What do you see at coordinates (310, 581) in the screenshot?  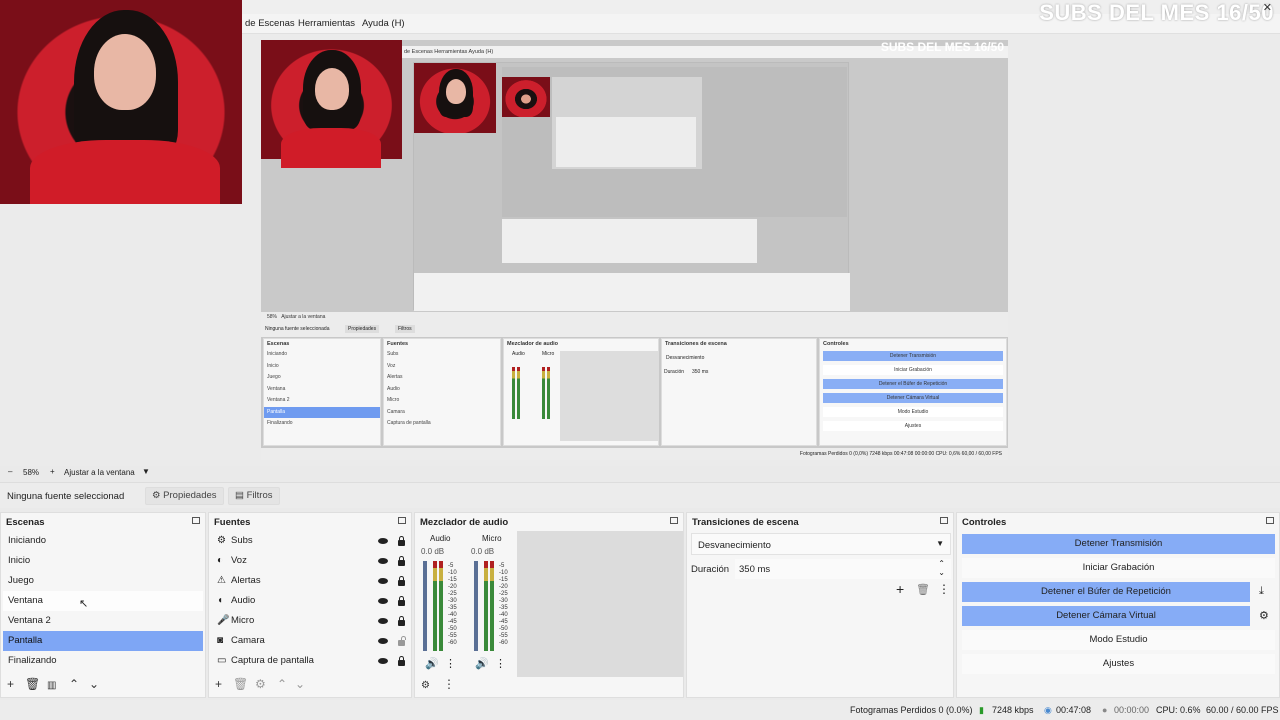 I see `source-item: ⚠ Alertas` at bounding box center [310, 581].